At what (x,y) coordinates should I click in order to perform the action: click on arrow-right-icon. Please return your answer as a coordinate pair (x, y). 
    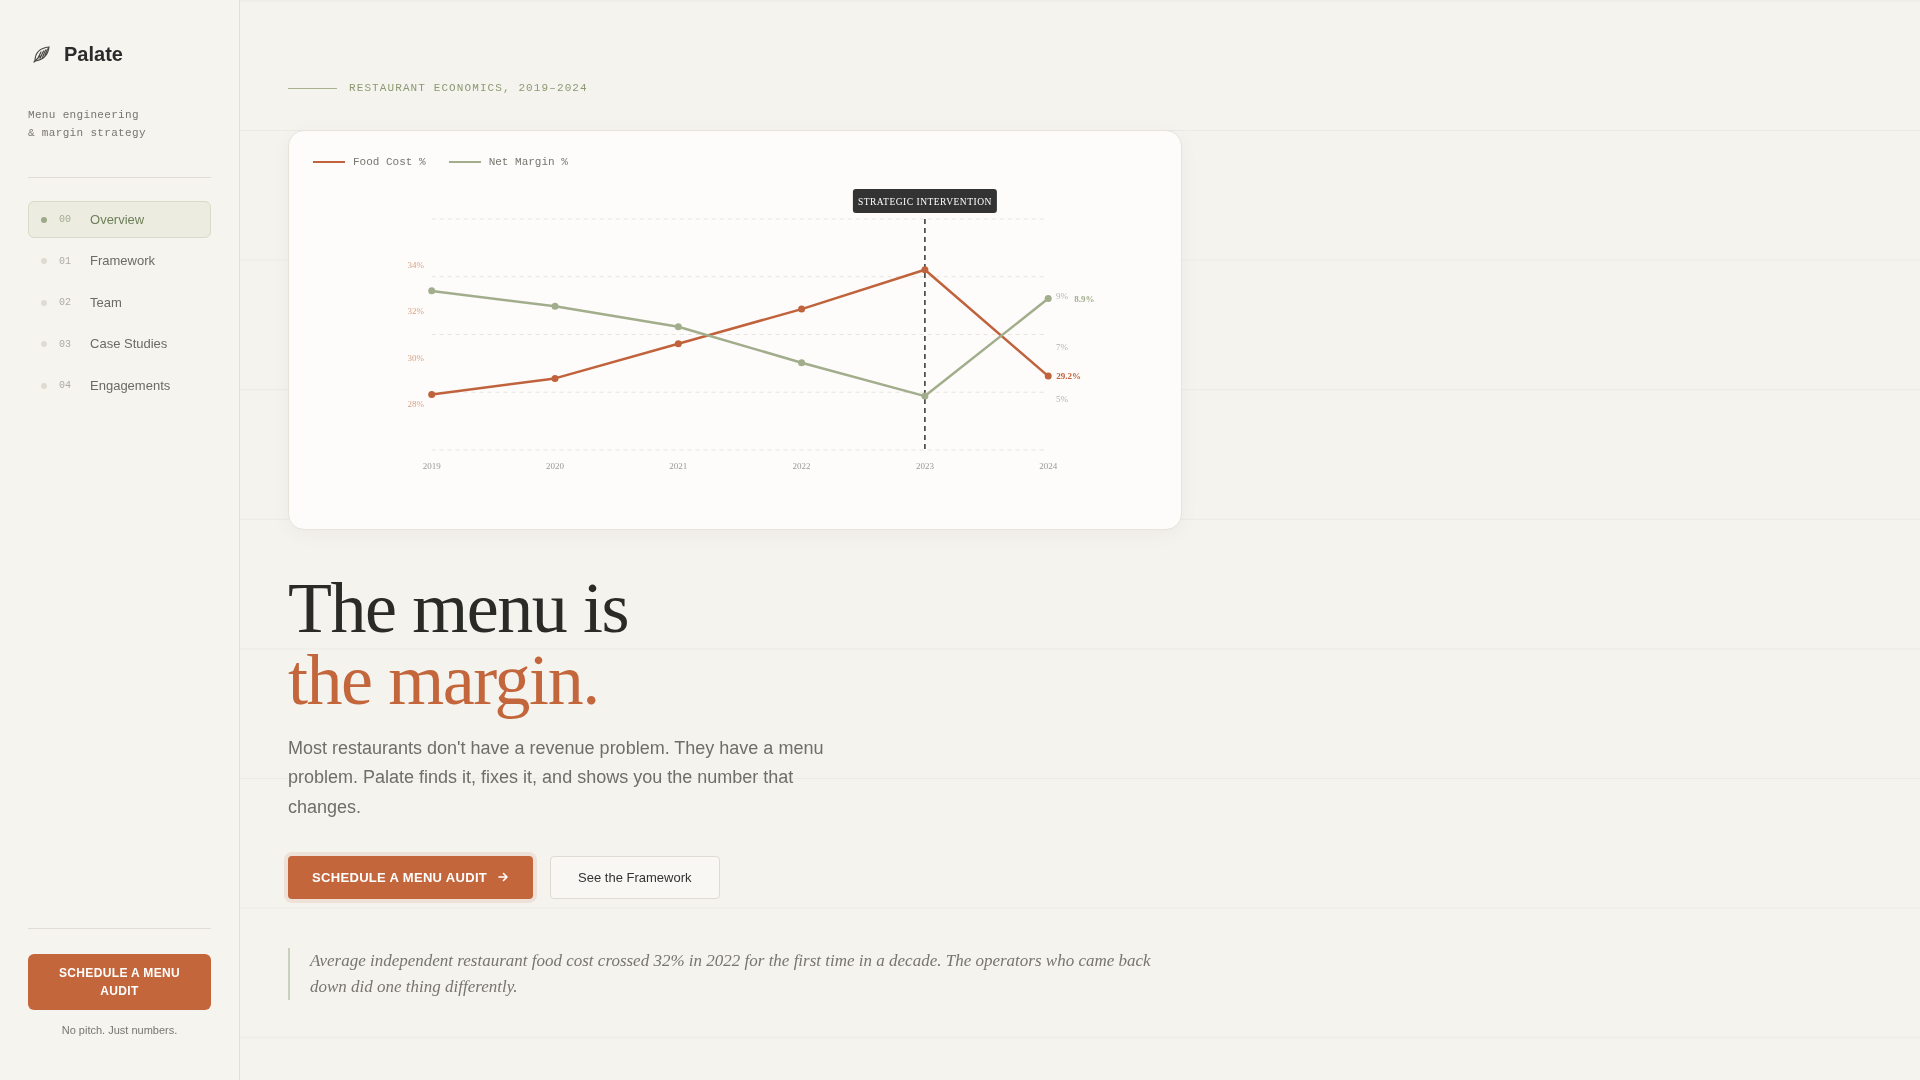
    Looking at the image, I should click on (503, 877).